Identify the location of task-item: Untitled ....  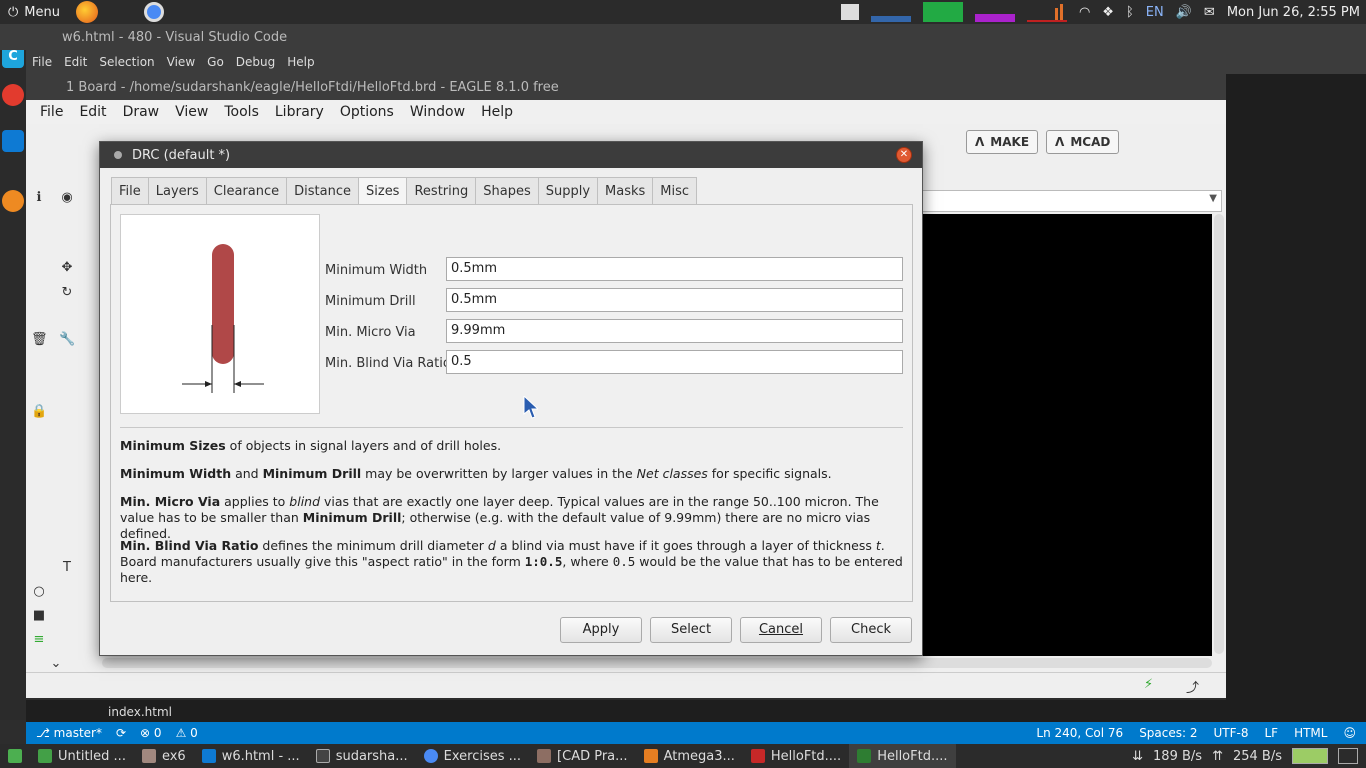
(82, 756).